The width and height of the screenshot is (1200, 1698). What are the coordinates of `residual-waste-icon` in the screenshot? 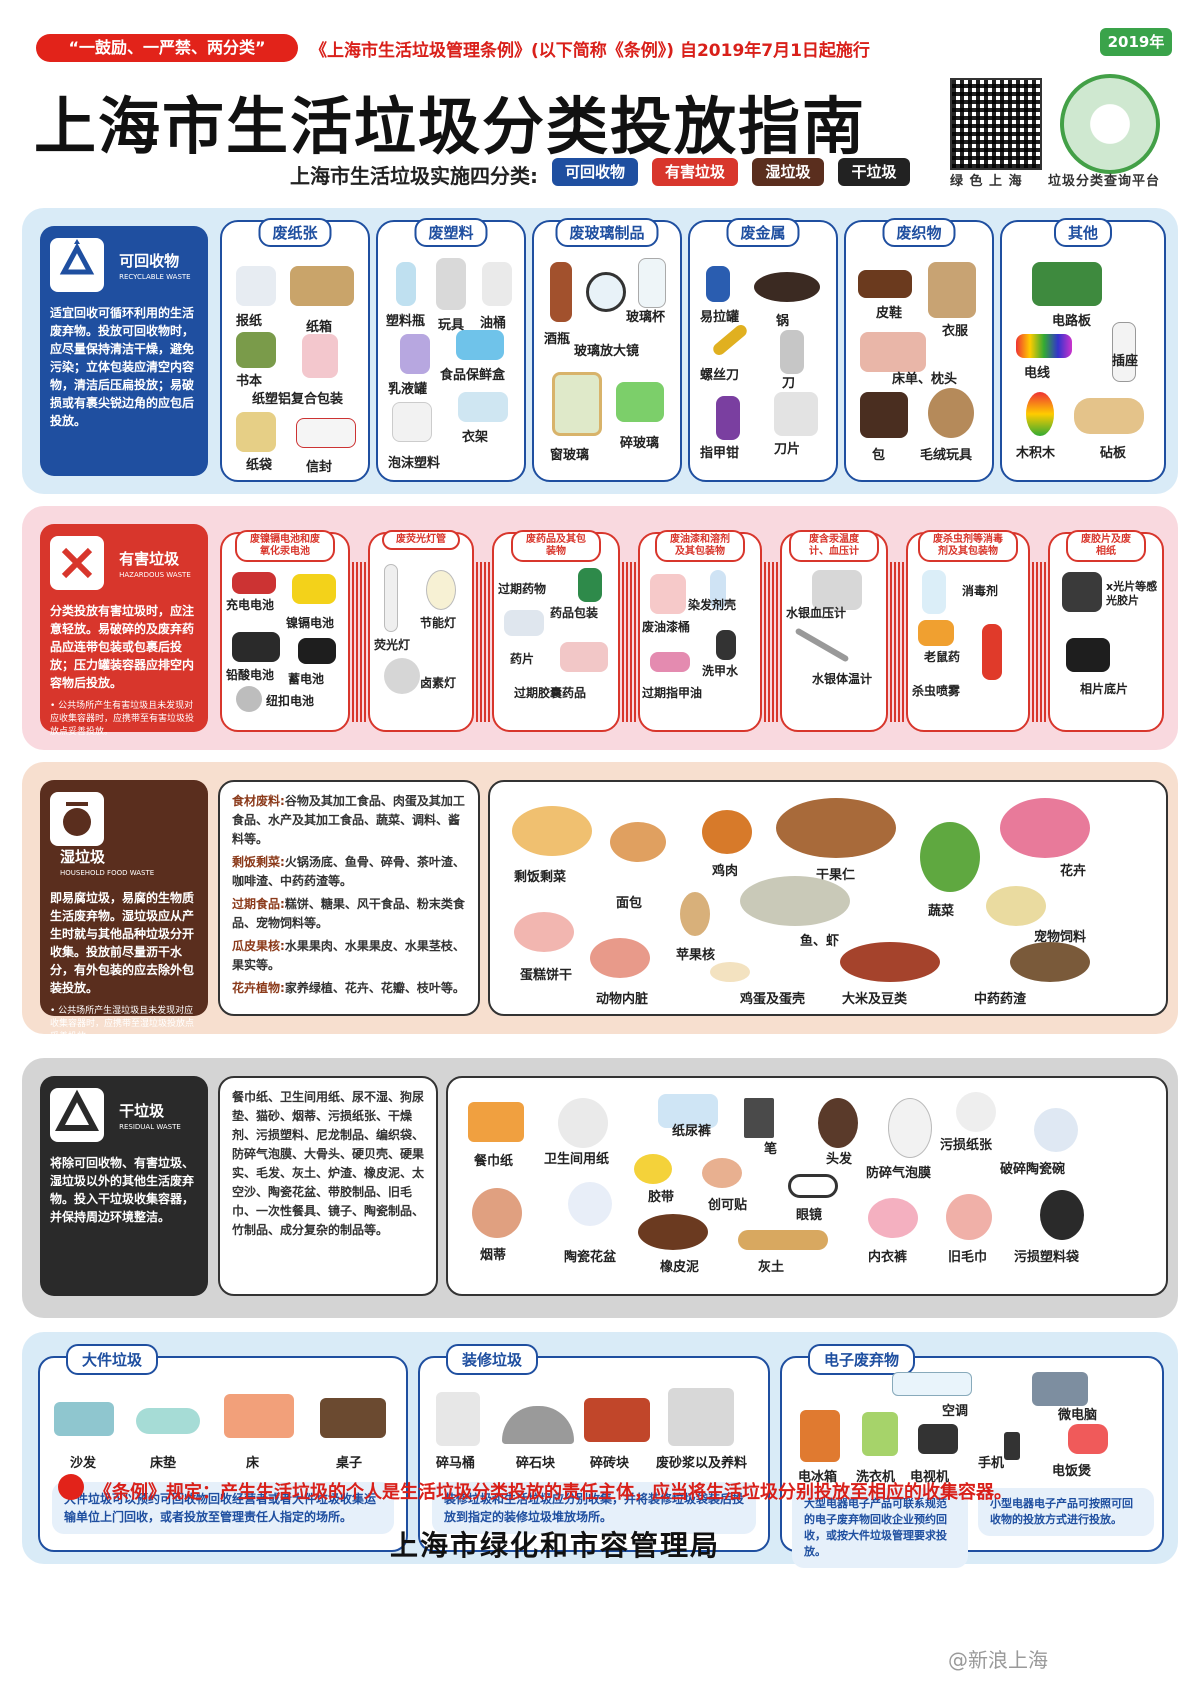 It's located at (77, 1115).